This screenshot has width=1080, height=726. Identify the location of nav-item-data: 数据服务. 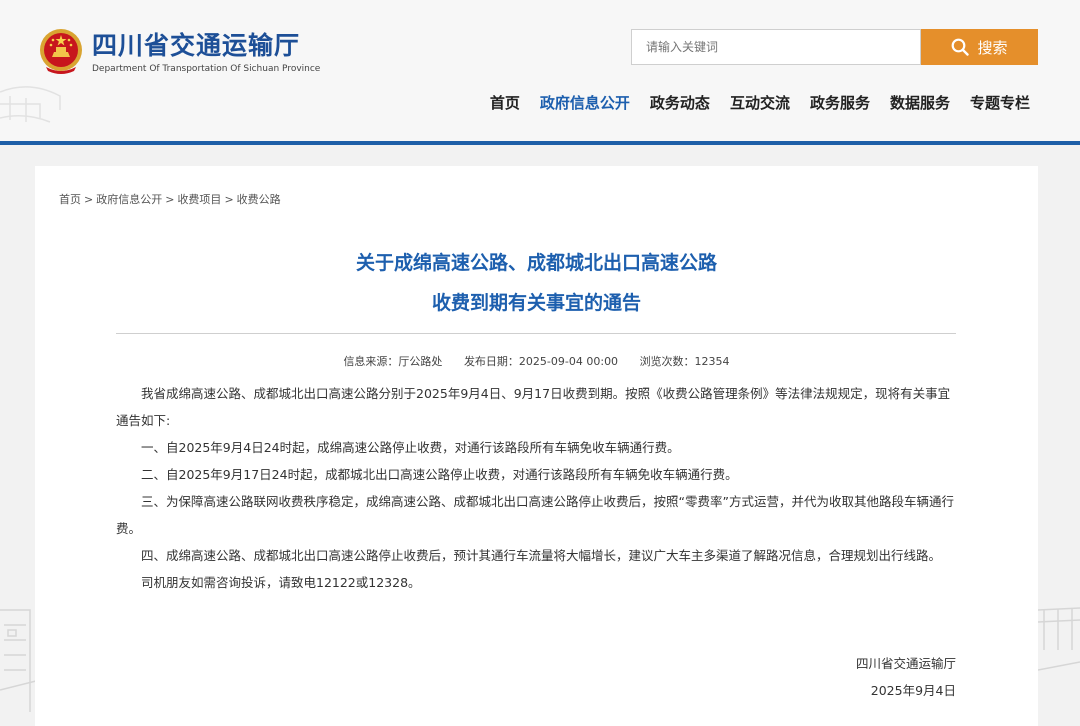
(920, 102).